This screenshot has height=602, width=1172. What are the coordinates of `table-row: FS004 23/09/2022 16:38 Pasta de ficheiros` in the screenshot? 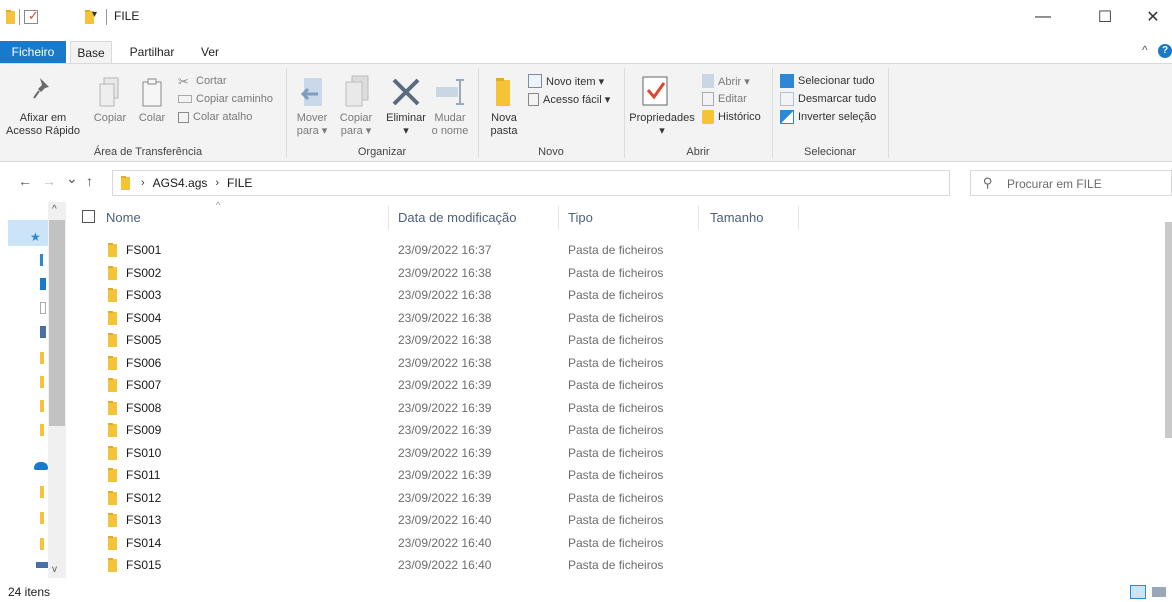 It's located at (615, 318).